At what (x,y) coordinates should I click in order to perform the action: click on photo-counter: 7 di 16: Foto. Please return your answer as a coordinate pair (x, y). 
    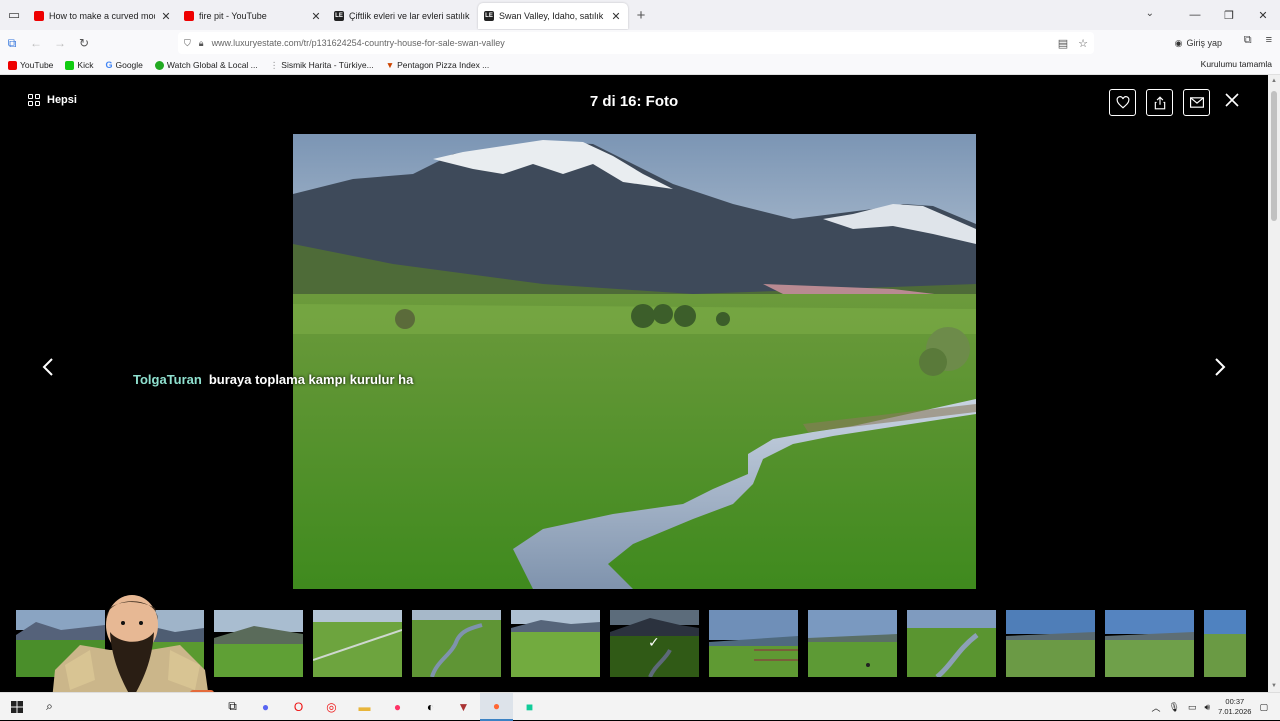
    Looking at the image, I should click on (634, 101).